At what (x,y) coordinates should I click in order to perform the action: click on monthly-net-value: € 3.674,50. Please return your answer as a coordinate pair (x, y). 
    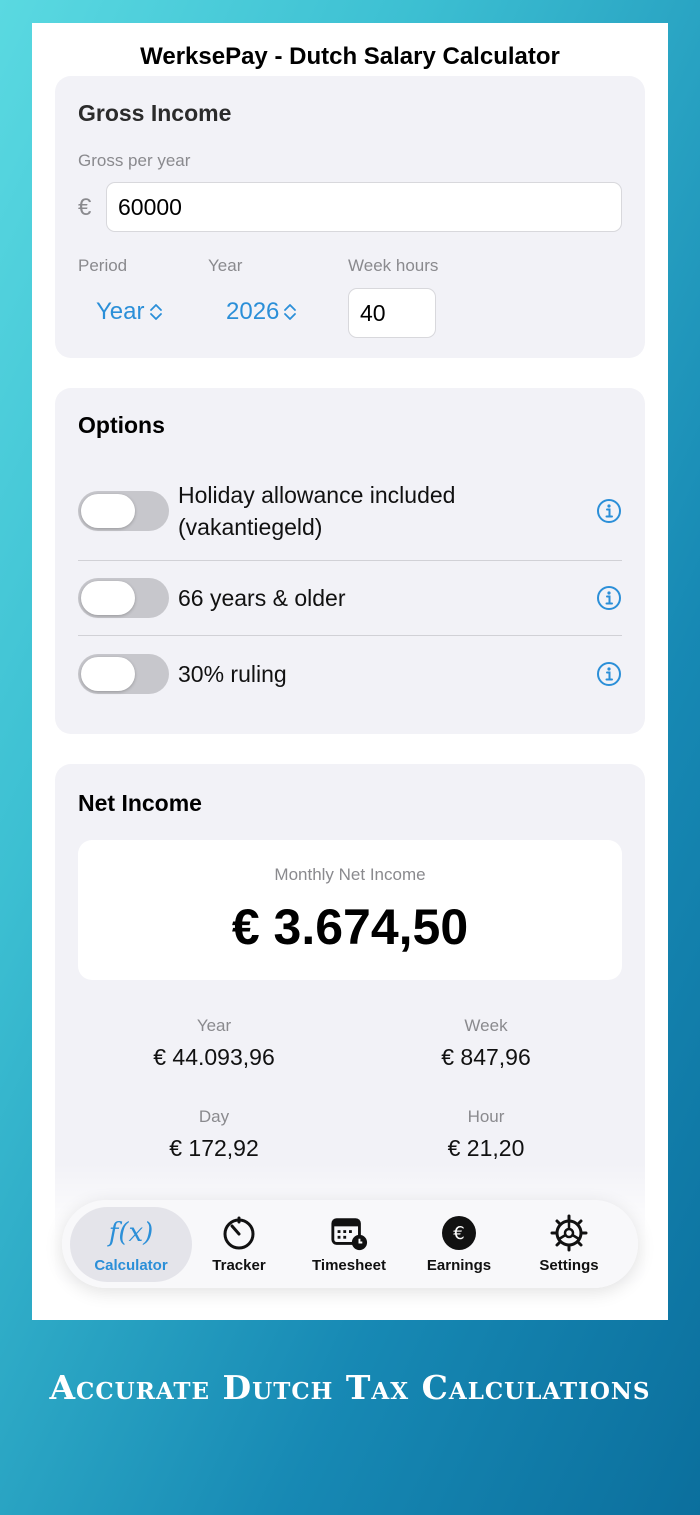
    Looking at the image, I should click on (350, 927).